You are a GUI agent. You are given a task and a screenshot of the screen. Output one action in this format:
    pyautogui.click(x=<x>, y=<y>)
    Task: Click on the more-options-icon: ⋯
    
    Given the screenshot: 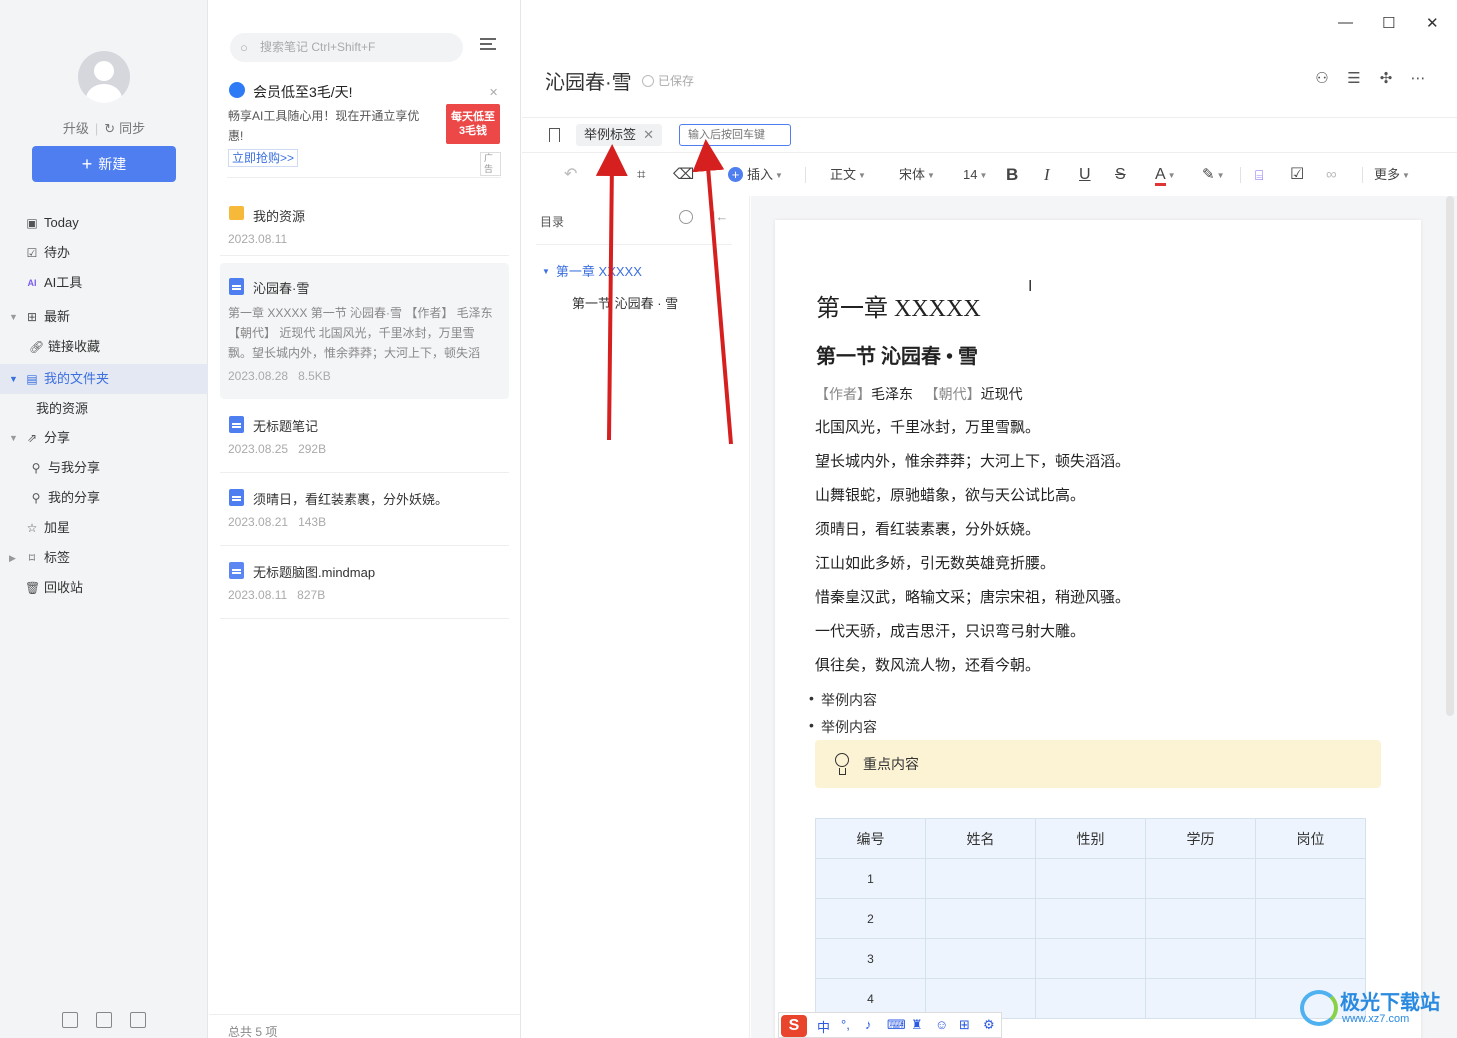 What is the action you would take?
    pyautogui.click(x=1418, y=79)
    